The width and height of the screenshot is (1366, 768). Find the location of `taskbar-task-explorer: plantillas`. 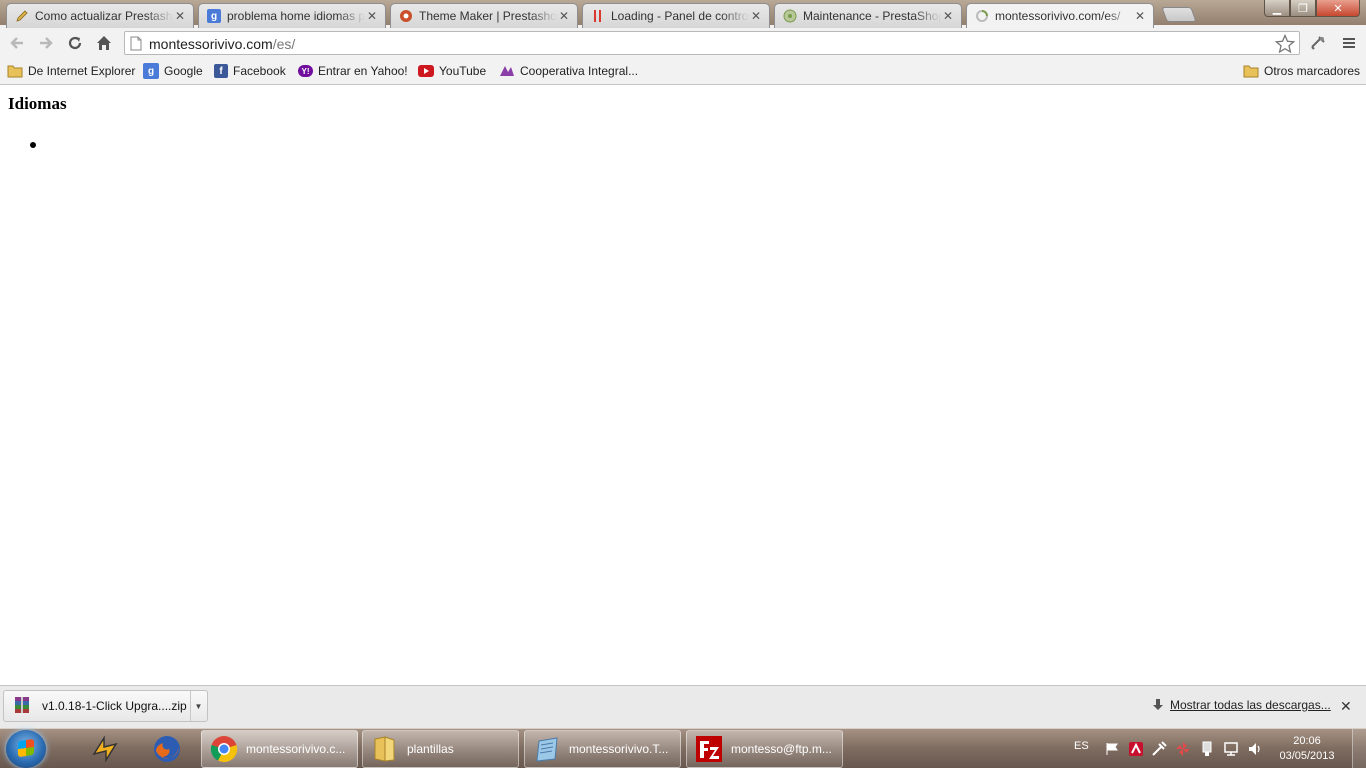

taskbar-task-explorer: plantillas is located at coordinates (440, 749).